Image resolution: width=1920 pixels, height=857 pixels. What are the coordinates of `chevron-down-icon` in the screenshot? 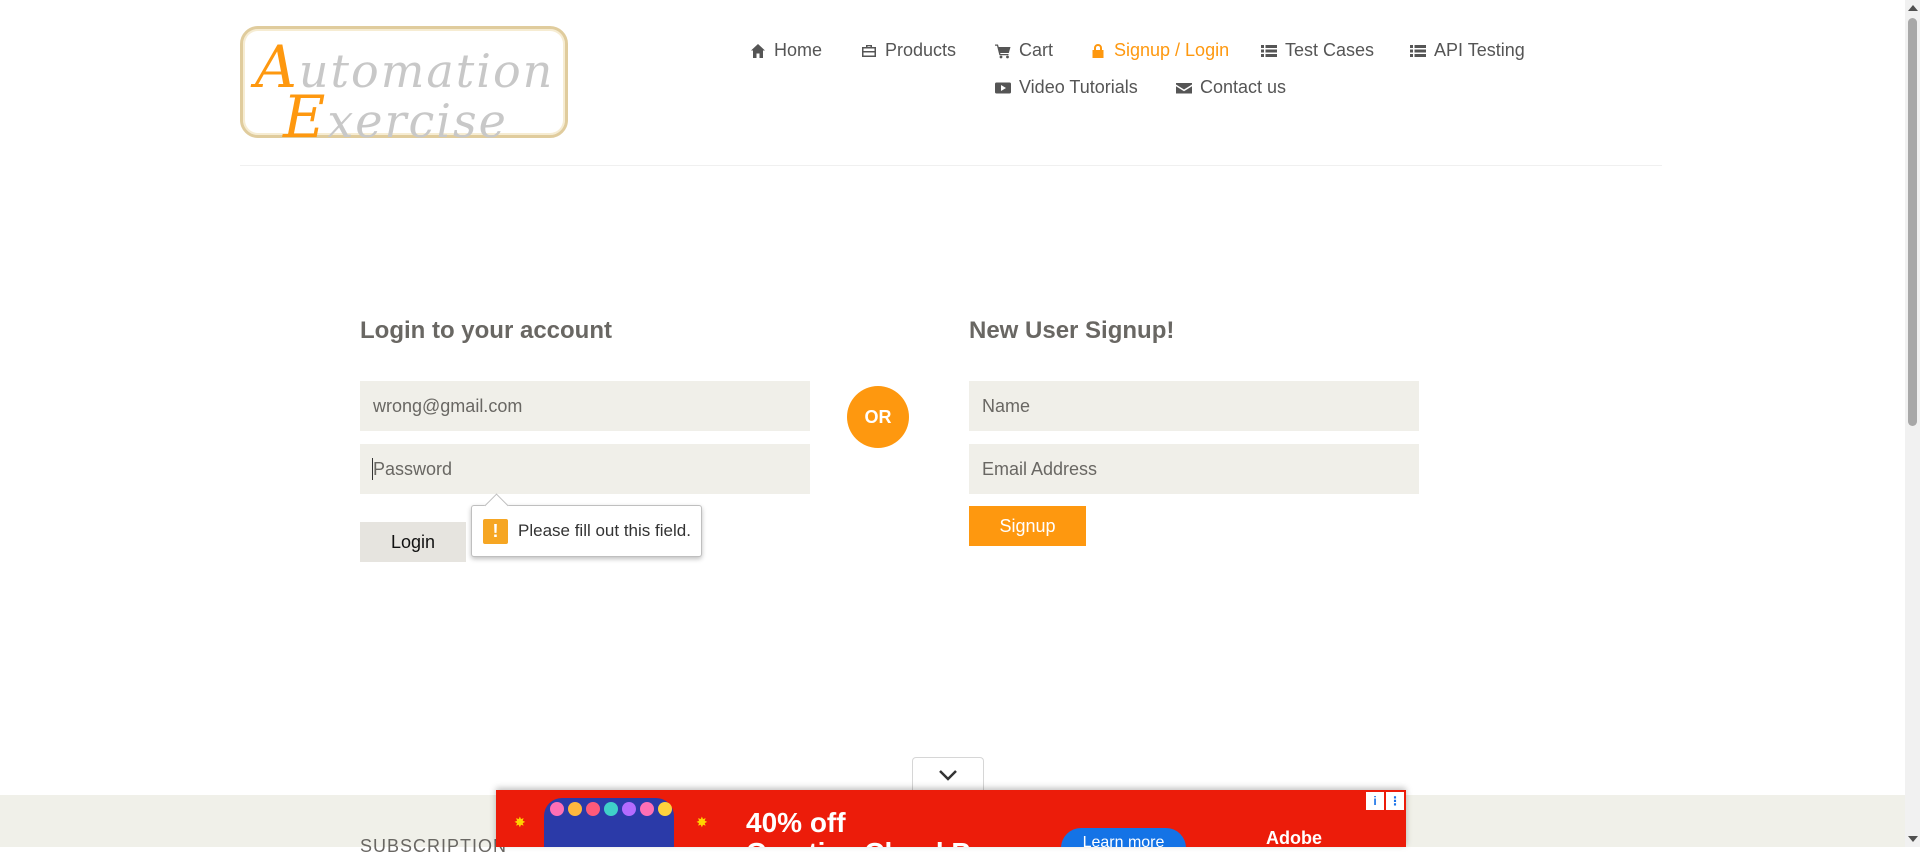 It's located at (948, 775).